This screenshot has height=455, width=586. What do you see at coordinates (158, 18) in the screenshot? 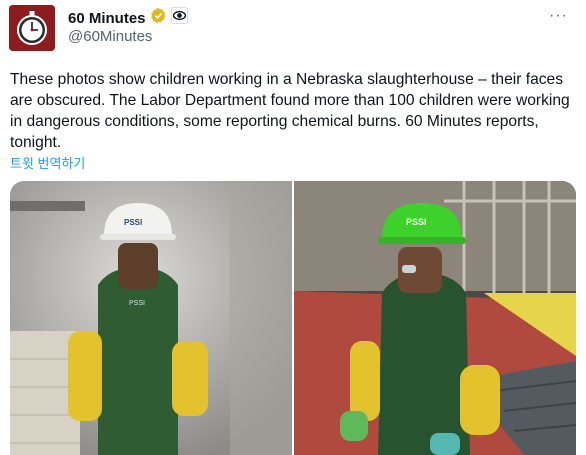
I see `verified-badge-icon` at bounding box center [158, 18].